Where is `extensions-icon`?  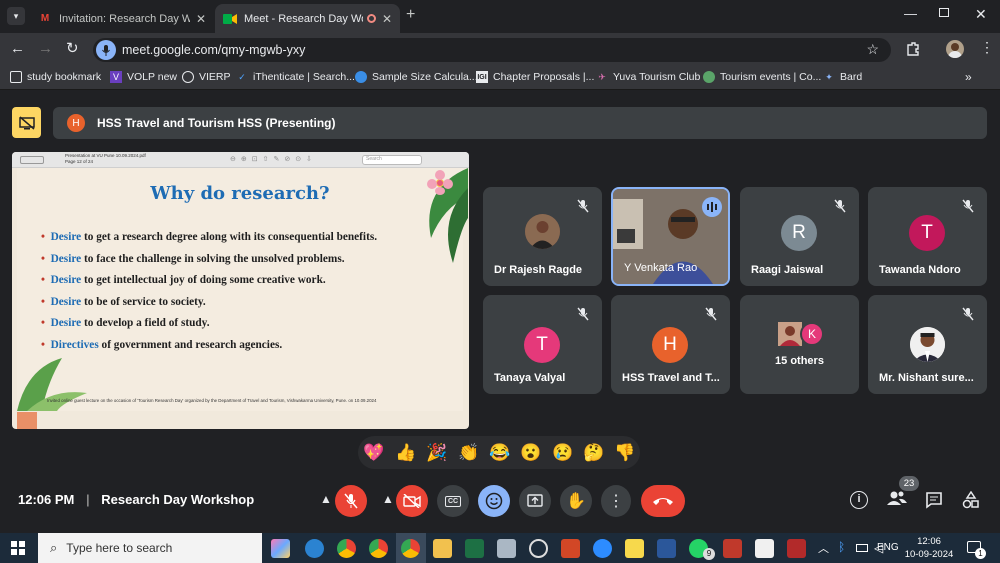
extensions-icon is located at coordinates (913, 49).